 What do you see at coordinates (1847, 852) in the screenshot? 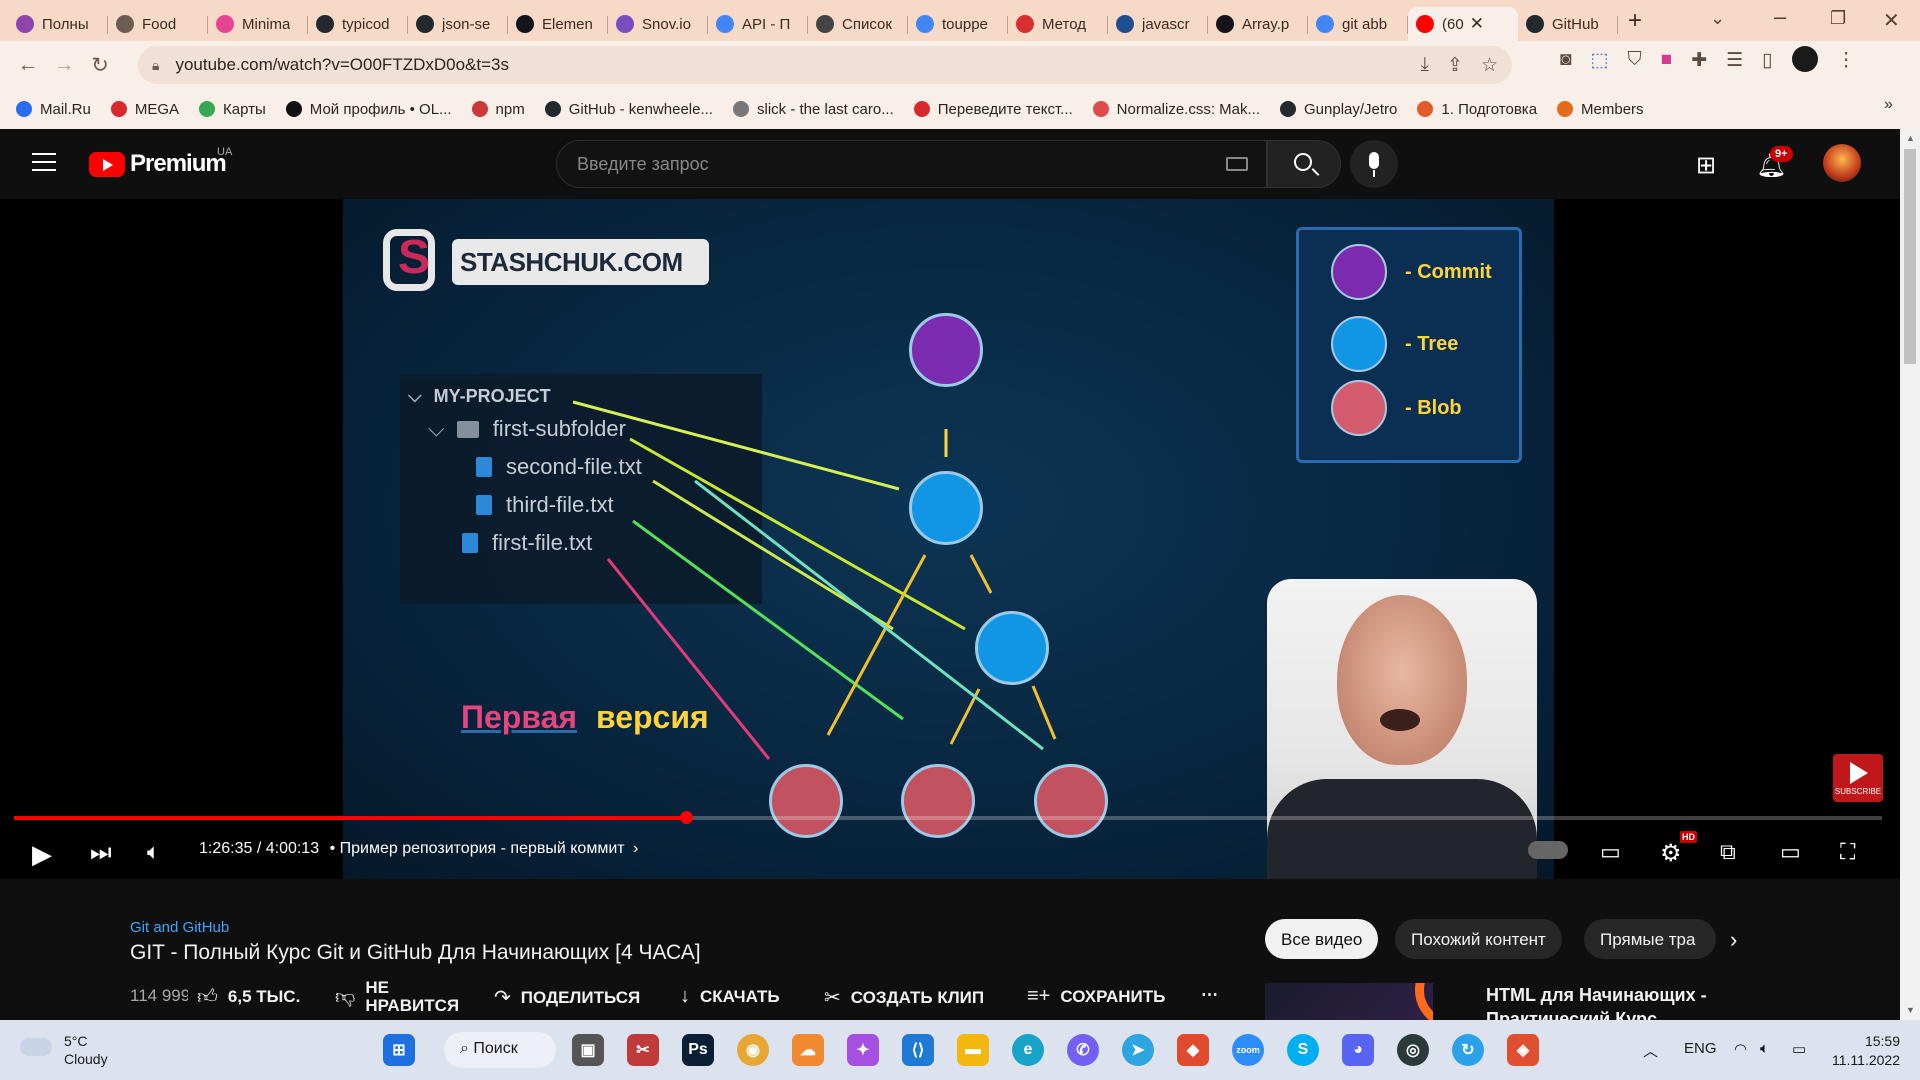
I see `fullscreen-icon: ⛶` at bounding box center [1847, 852].